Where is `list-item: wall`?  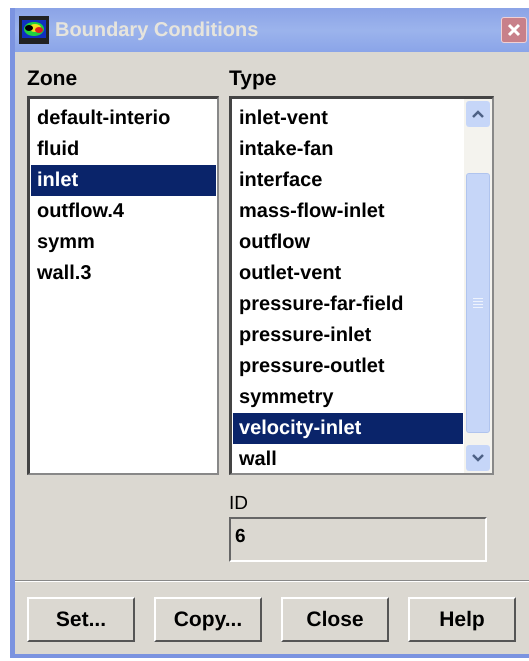
list-item: wall is located at coordinates (348, 458).